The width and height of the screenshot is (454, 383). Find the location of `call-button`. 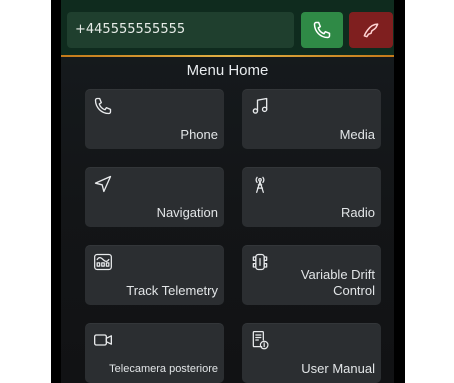

call-button is located at coordinates (322, 30).